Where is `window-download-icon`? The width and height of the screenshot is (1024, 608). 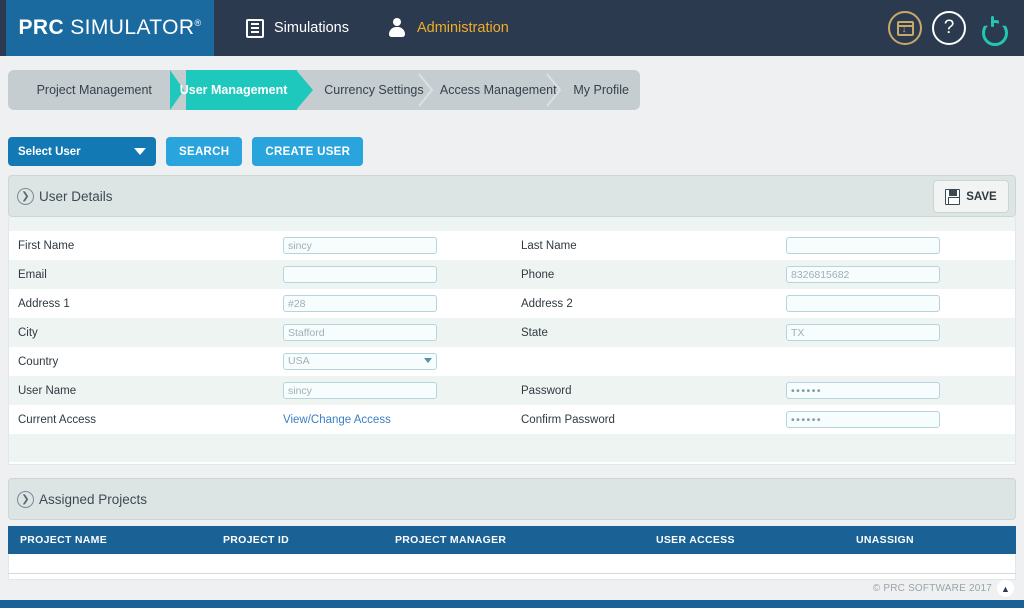
window-download-icon is located at coordinates (905, 28).